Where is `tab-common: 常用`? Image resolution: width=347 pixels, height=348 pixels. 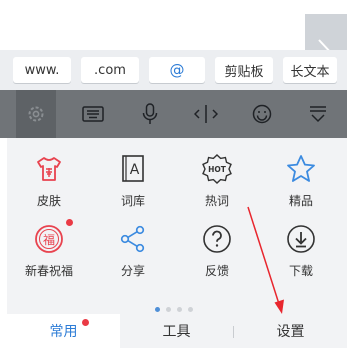 tab-common: 常用 is located at coordinates (63, 331).